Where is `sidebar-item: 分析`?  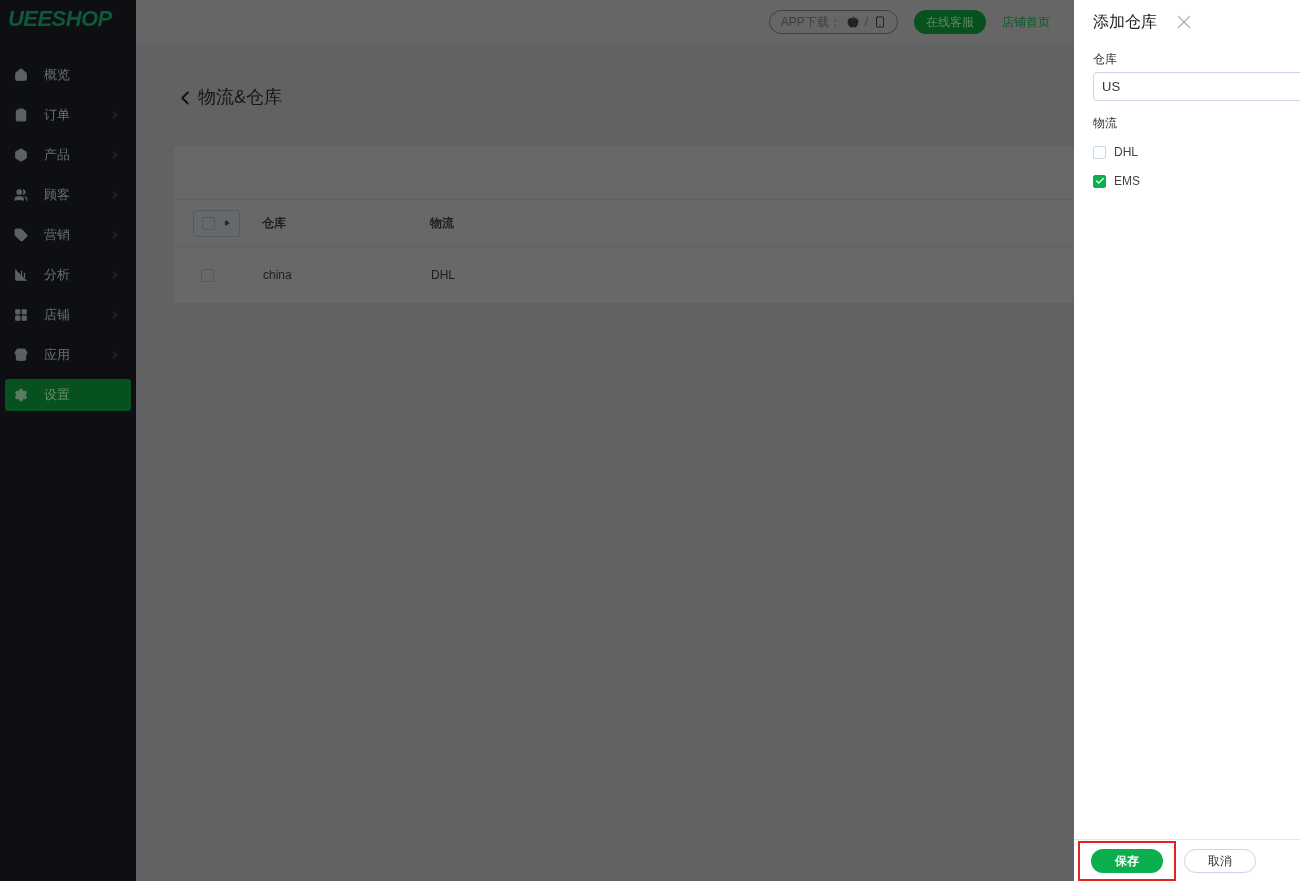
sidebar-item: 分析 is located at coordinates (68, 275).